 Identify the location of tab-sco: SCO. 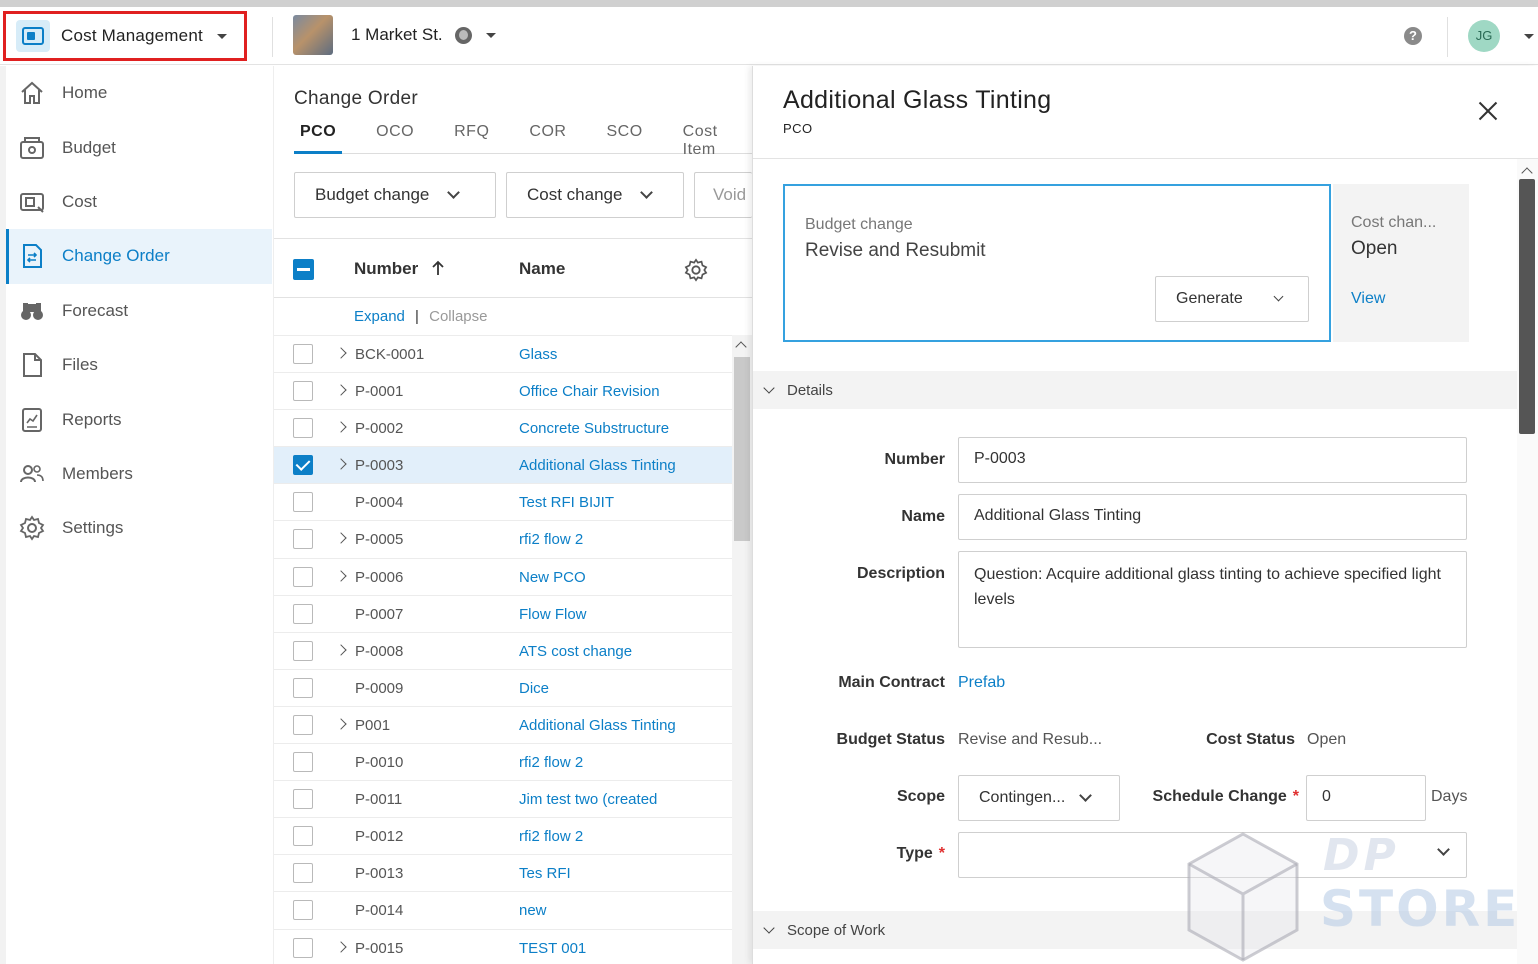
(624, 137).